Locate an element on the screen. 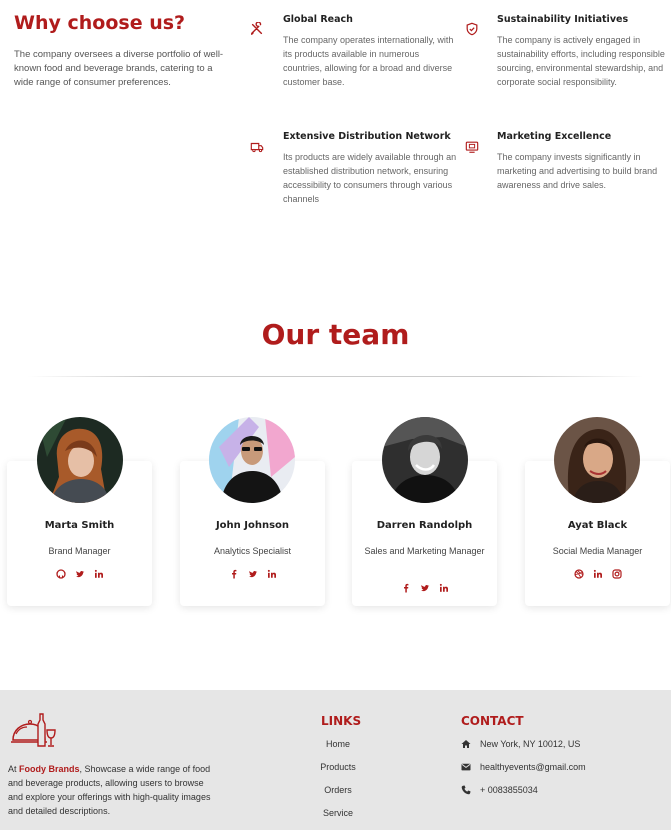  footer-description-prefix: At is located at coordinates (14, 769).